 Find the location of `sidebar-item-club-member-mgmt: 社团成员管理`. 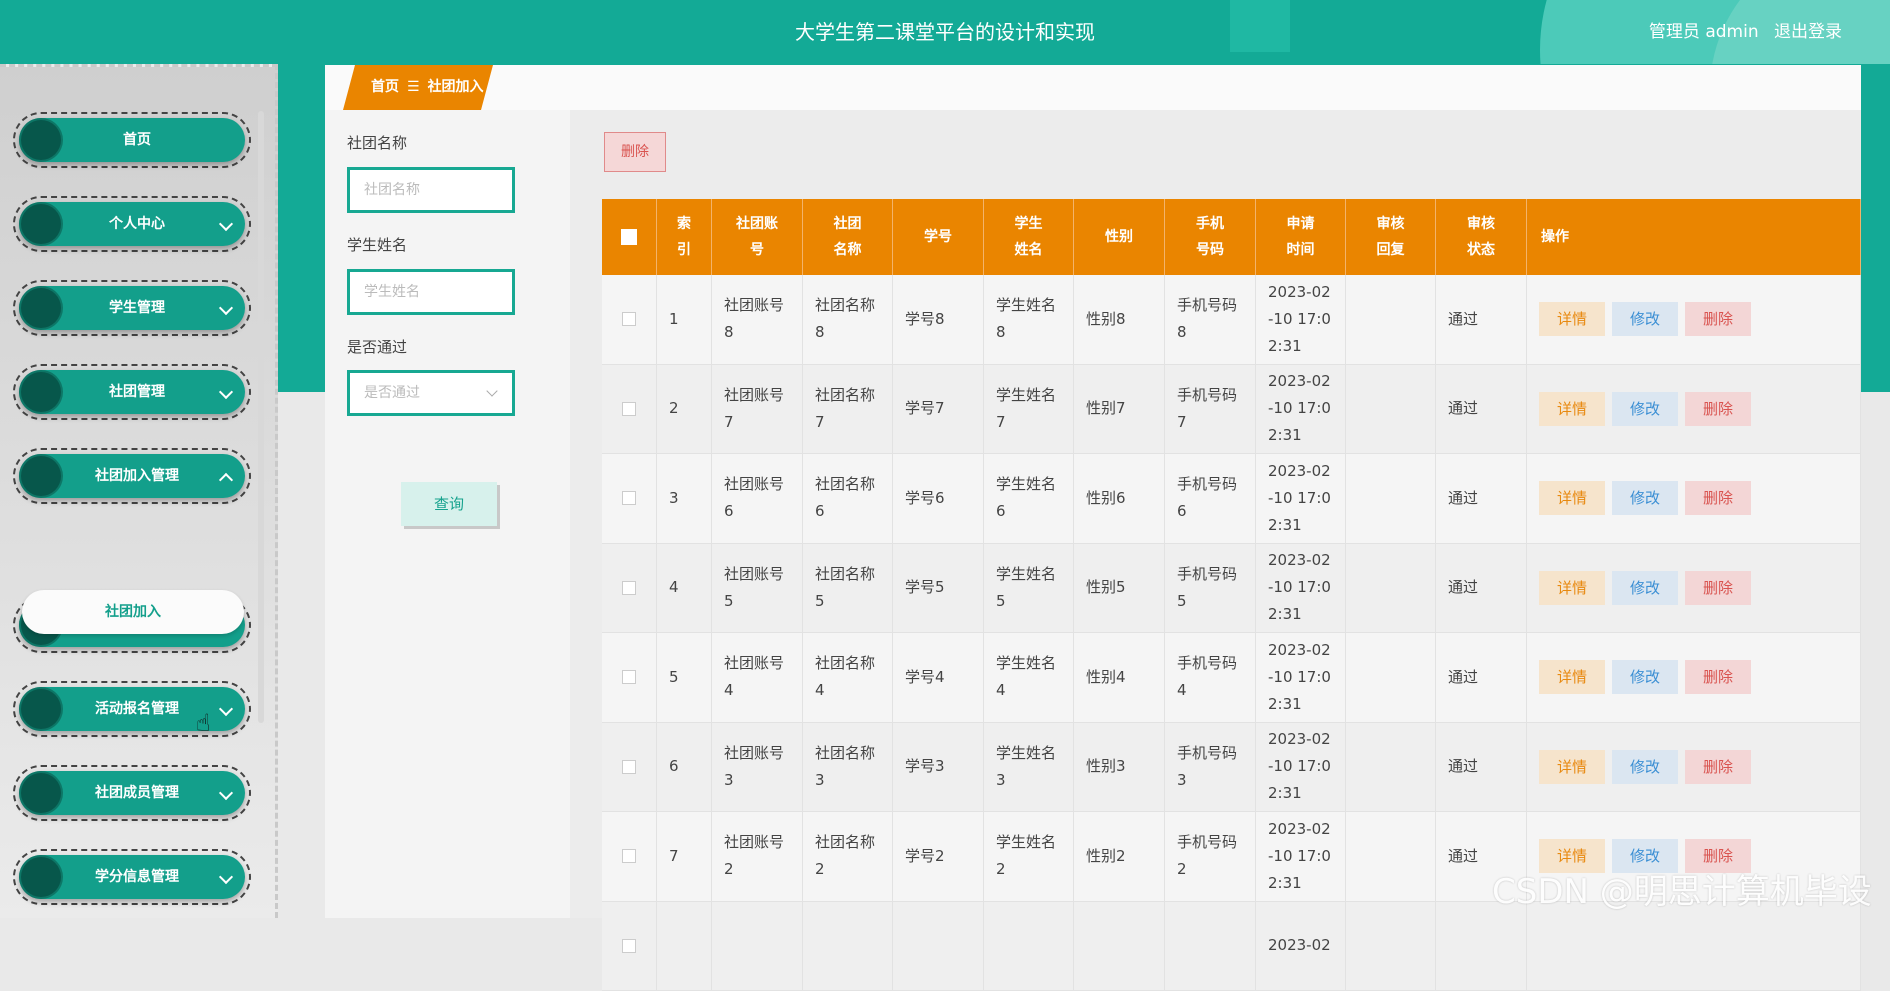

sidebar-item-club-member-mgmt: 社团成员管理 is located at coordinates (132, 793).